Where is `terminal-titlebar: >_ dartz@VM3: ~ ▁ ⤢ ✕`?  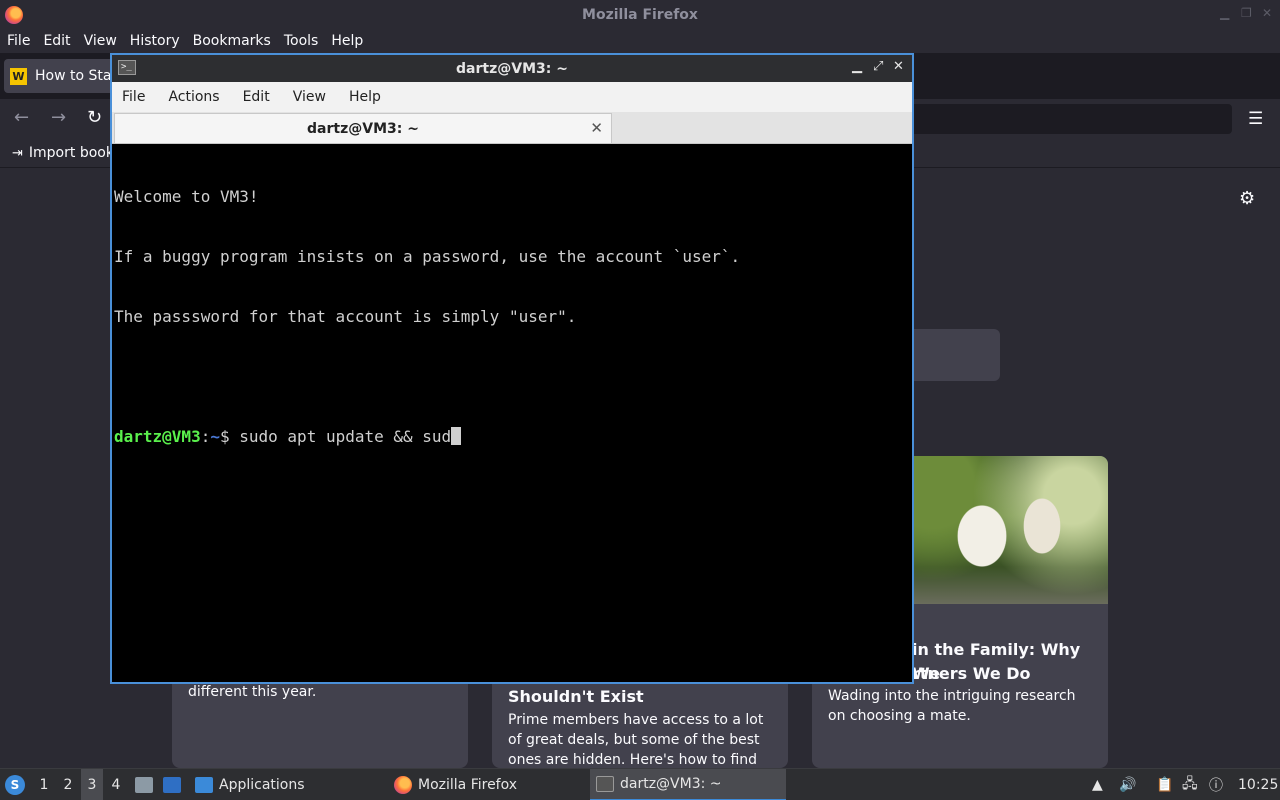
terminal-titlebar: >_ dartz@VM3: ~ ▁ ⤢ ✕ is located at coordinates (512, 68).